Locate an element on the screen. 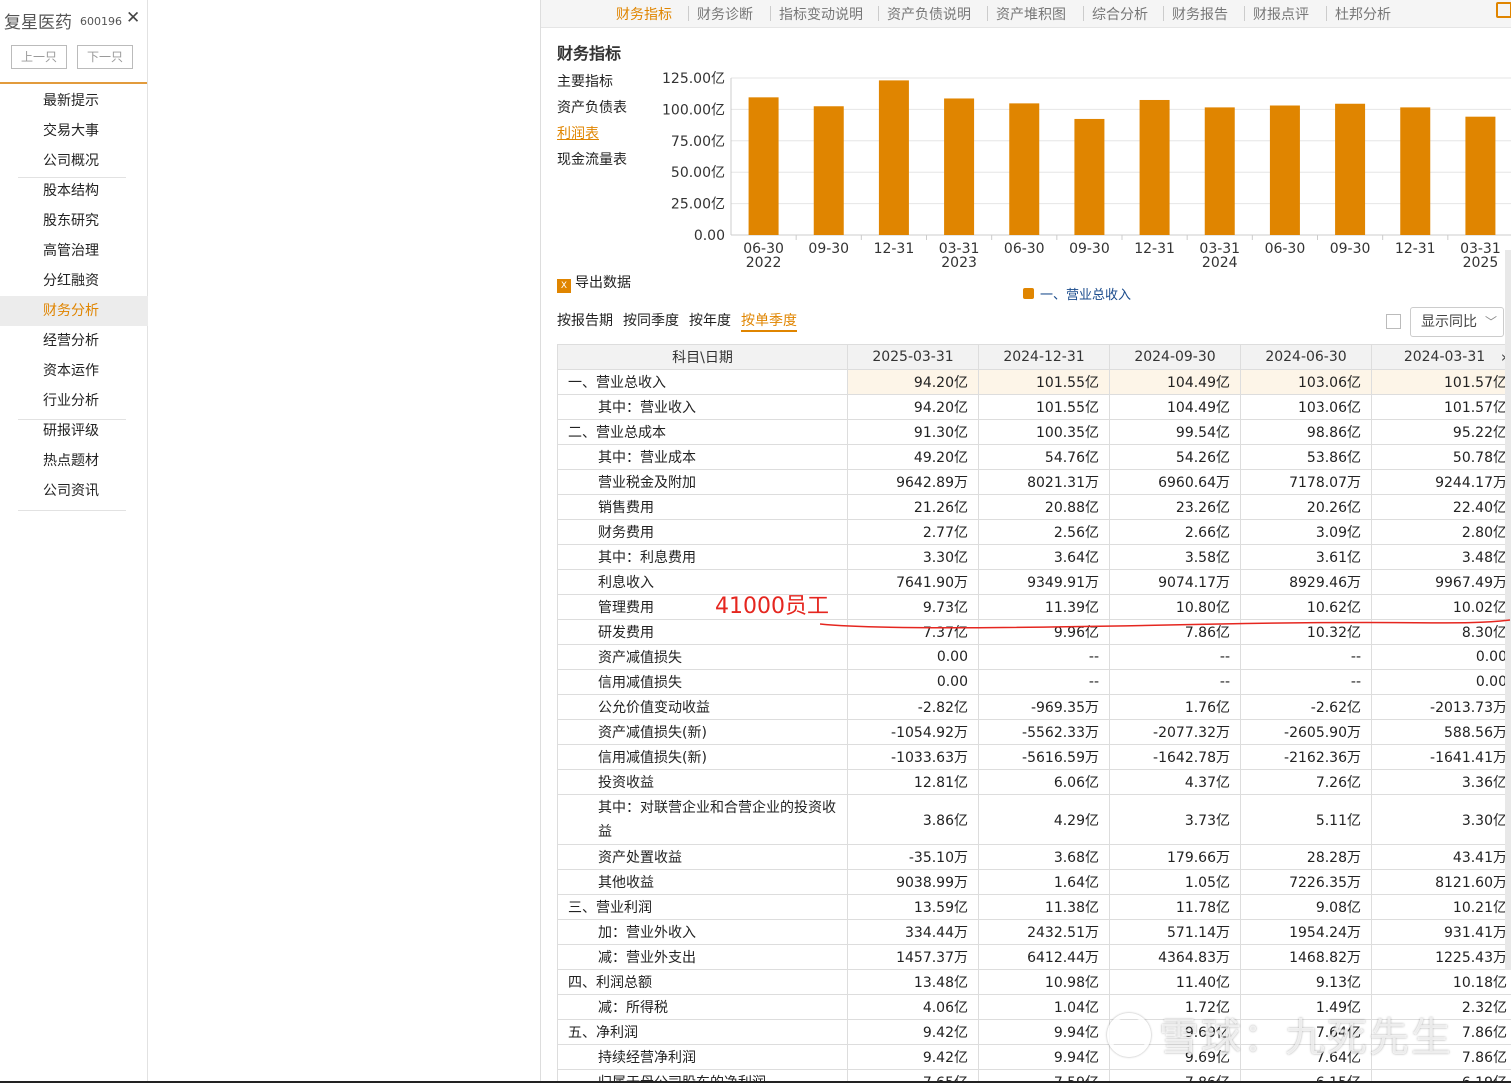 Image resolution: width=1511 pixels, height=1083 pixels. table-header-date: 2025-03-31 is located at coordinates (913, 357).